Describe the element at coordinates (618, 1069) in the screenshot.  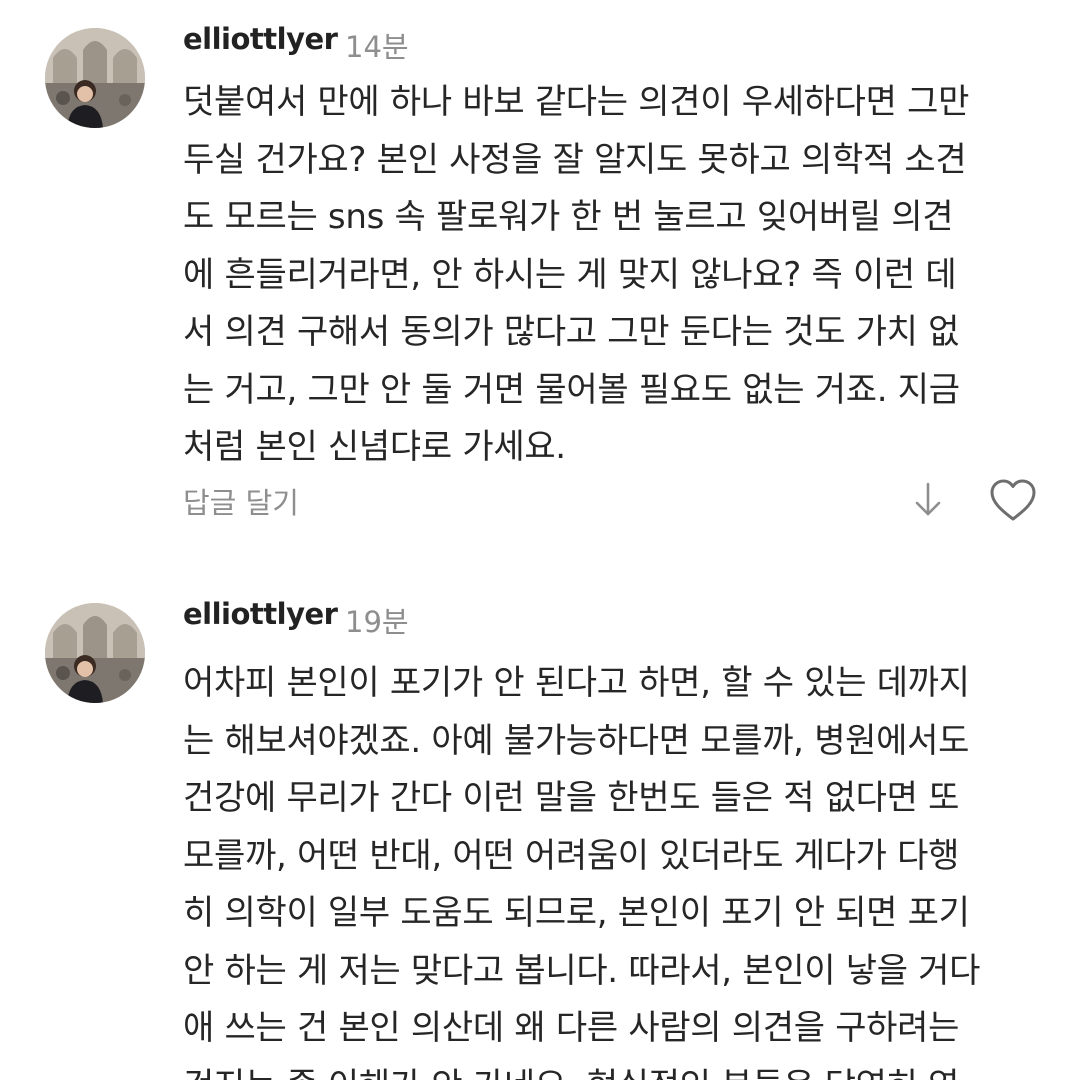
I see `comment-line: 건지는 좀 이해가 안 가네요. 현실적인 분들은 당연히 염` at that location.